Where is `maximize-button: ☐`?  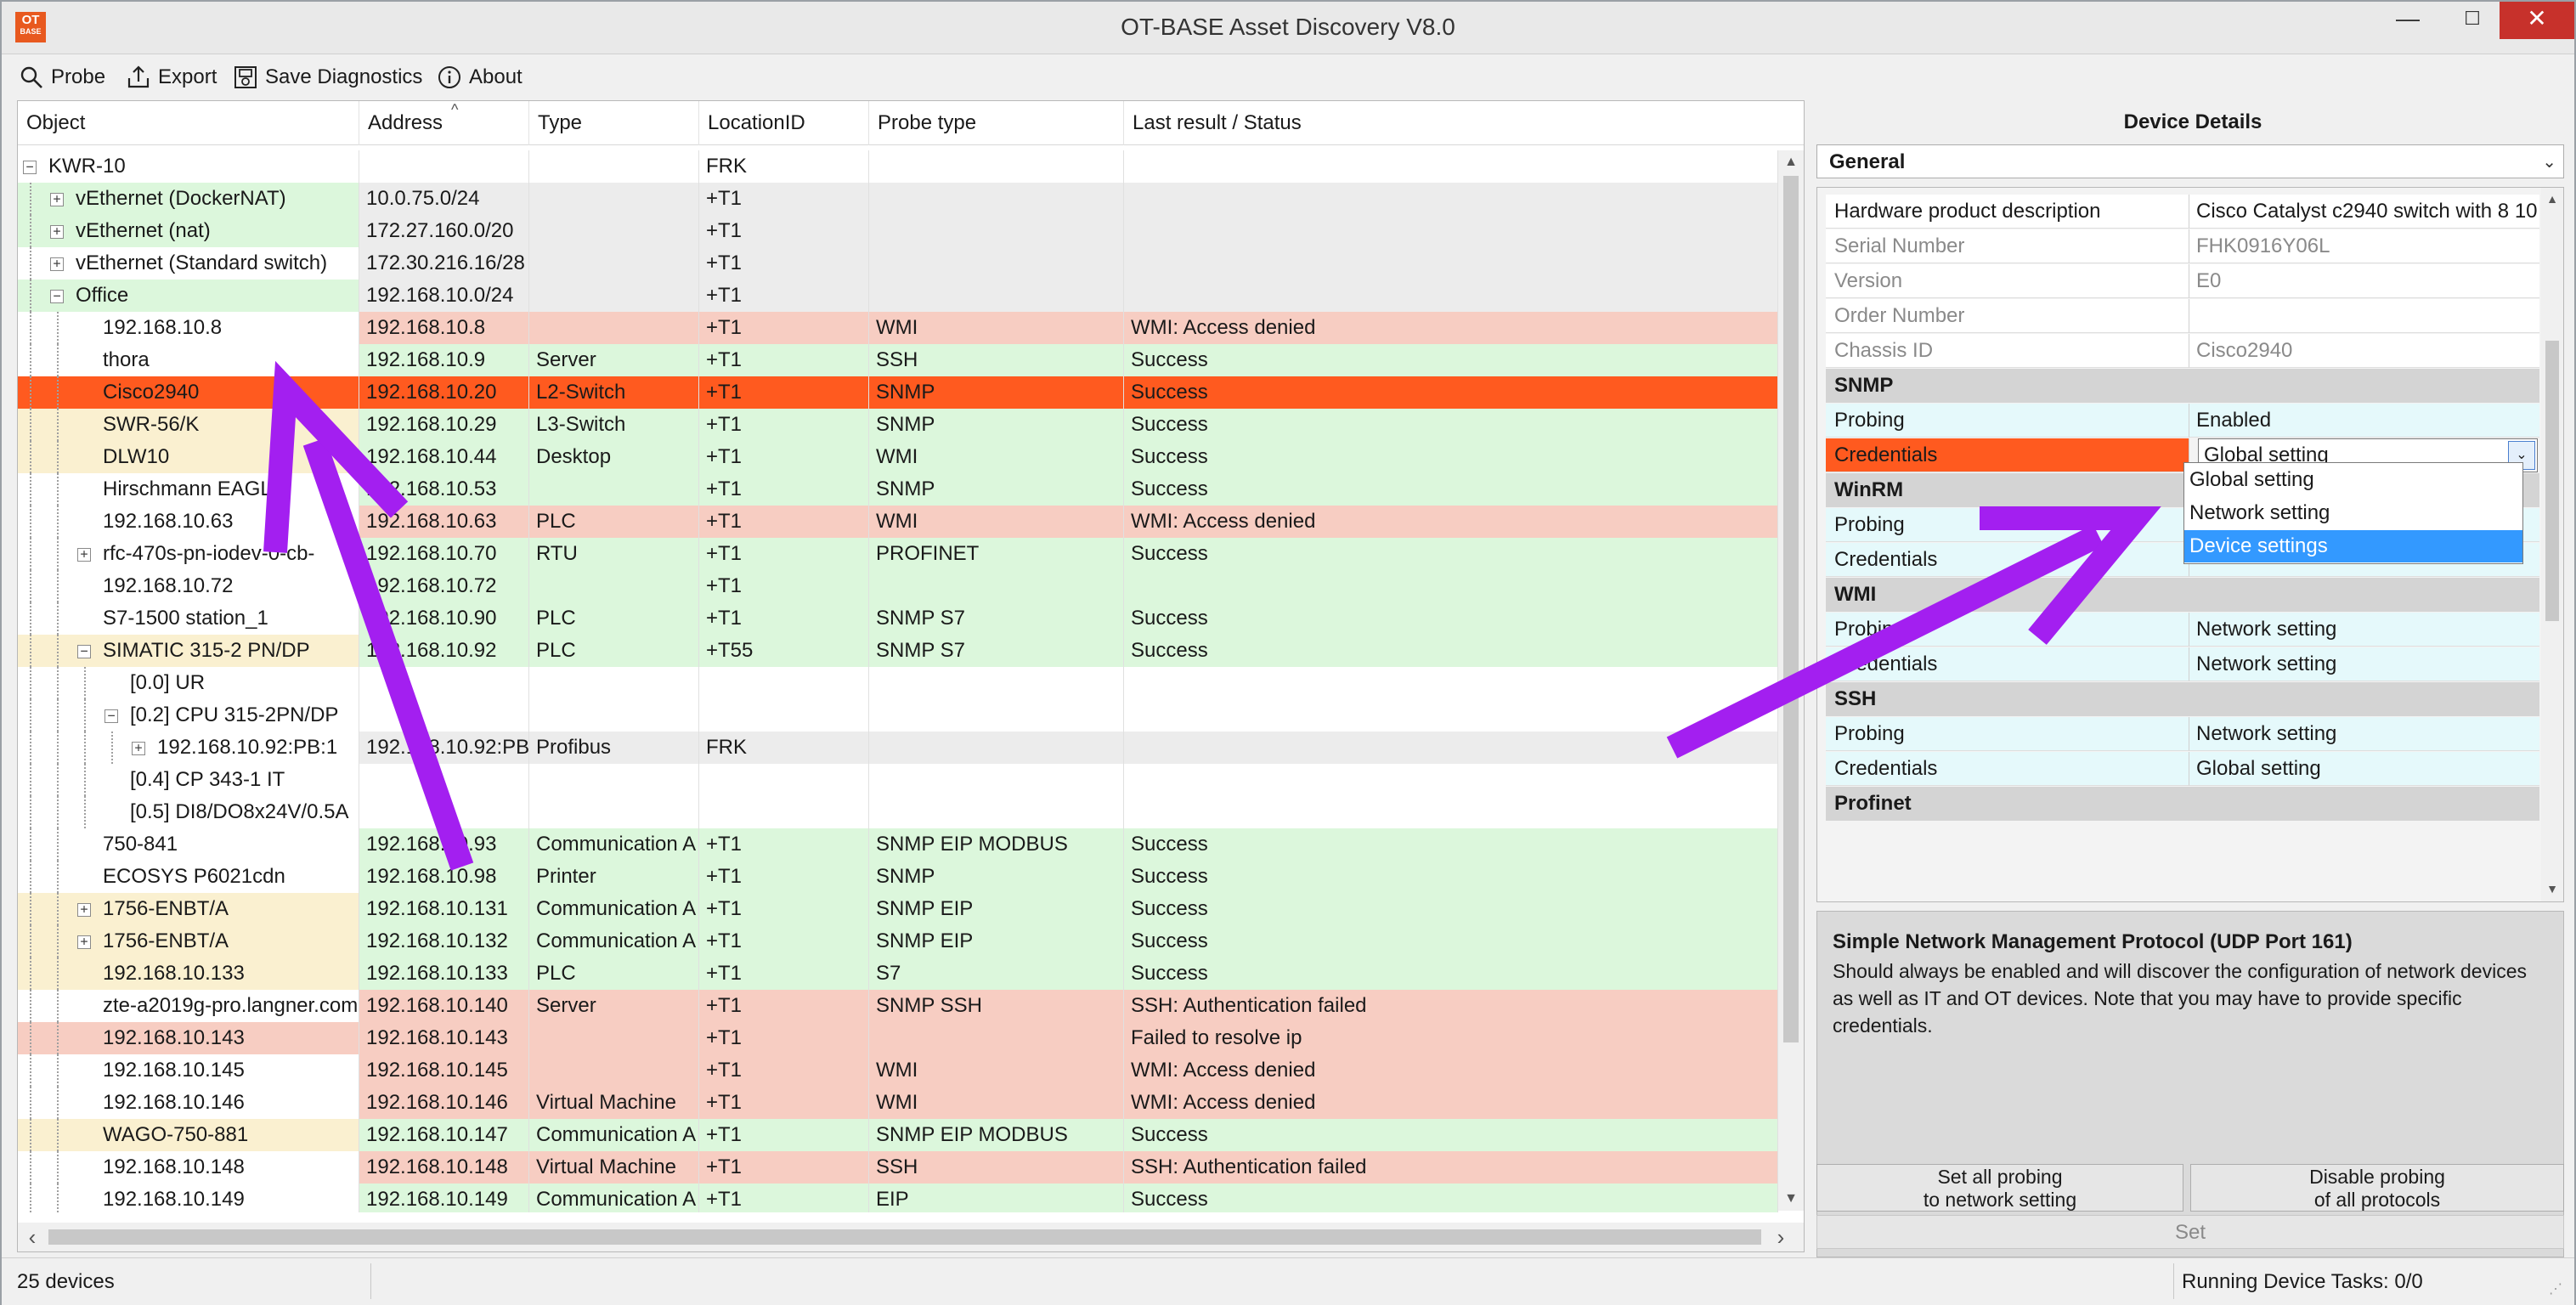 maximize-button: ☐ is located at coordinates (2472, 20).